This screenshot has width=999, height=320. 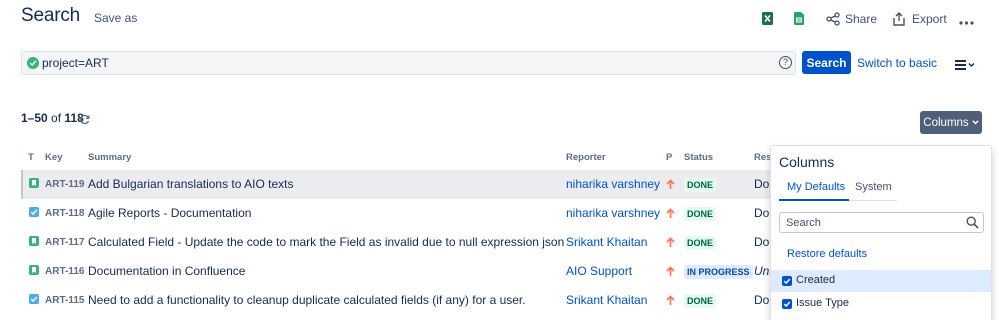 I want to click on column-header-status: Status, so click(x=698, y=157).